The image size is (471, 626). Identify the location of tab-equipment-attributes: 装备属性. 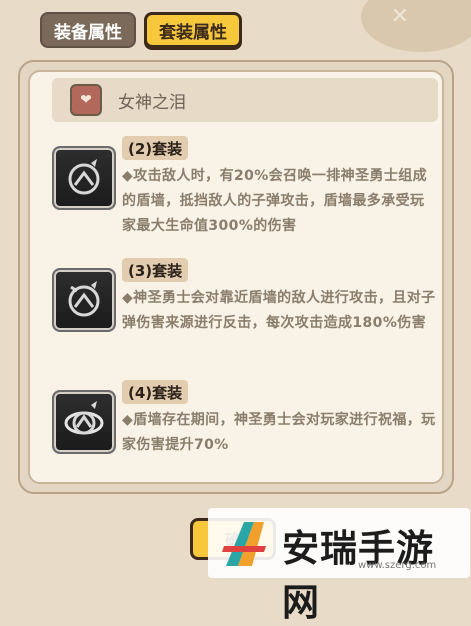
(88, 30).